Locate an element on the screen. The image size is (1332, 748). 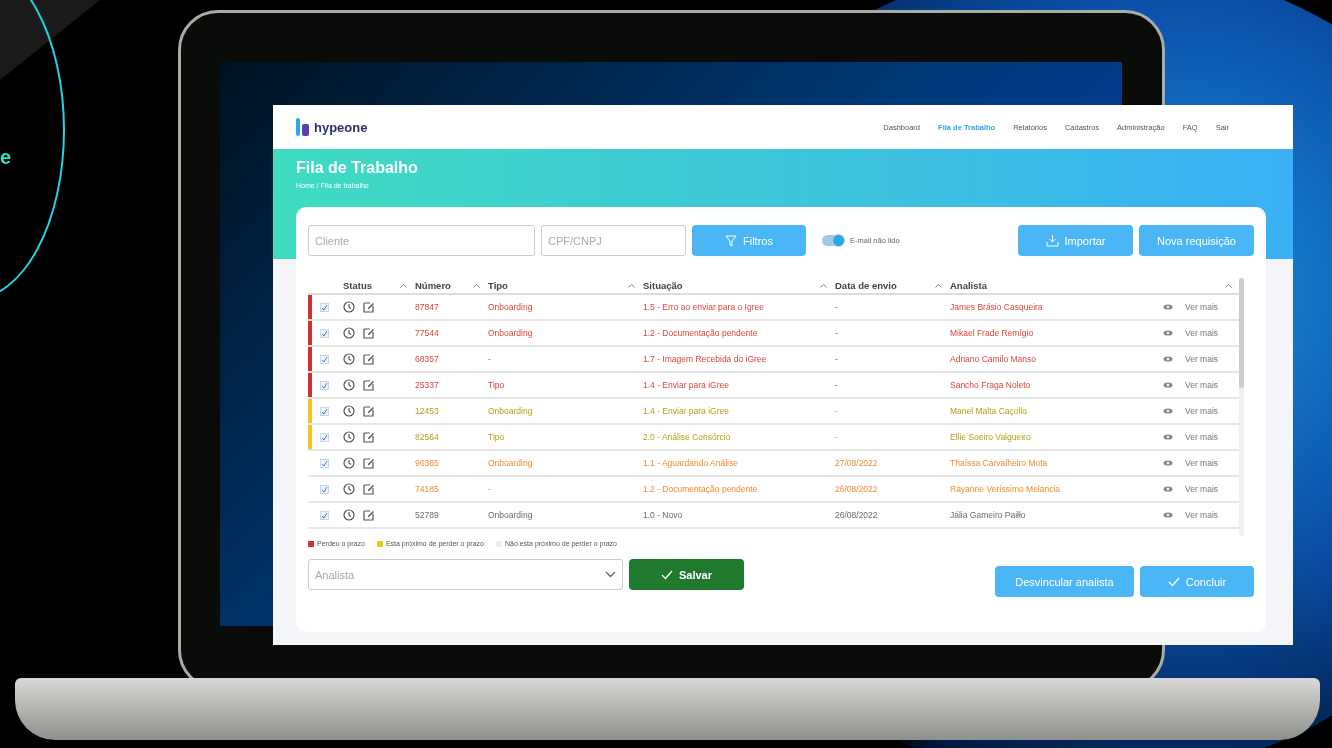
number-cell-text: 82564 is located at coordinates (427, 437).